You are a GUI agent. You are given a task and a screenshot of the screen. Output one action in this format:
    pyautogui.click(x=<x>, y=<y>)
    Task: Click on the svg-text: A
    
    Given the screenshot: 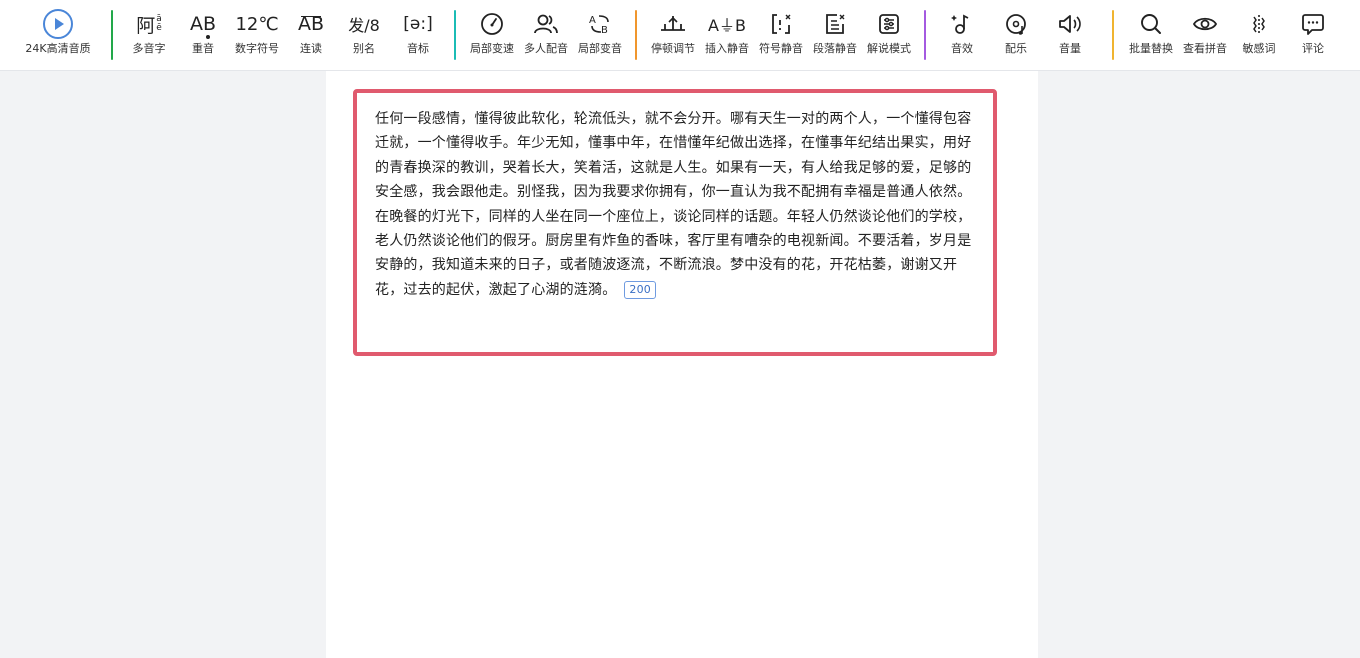 What is the action you would take?
    pyautogui.click(x=592, y=20)
    